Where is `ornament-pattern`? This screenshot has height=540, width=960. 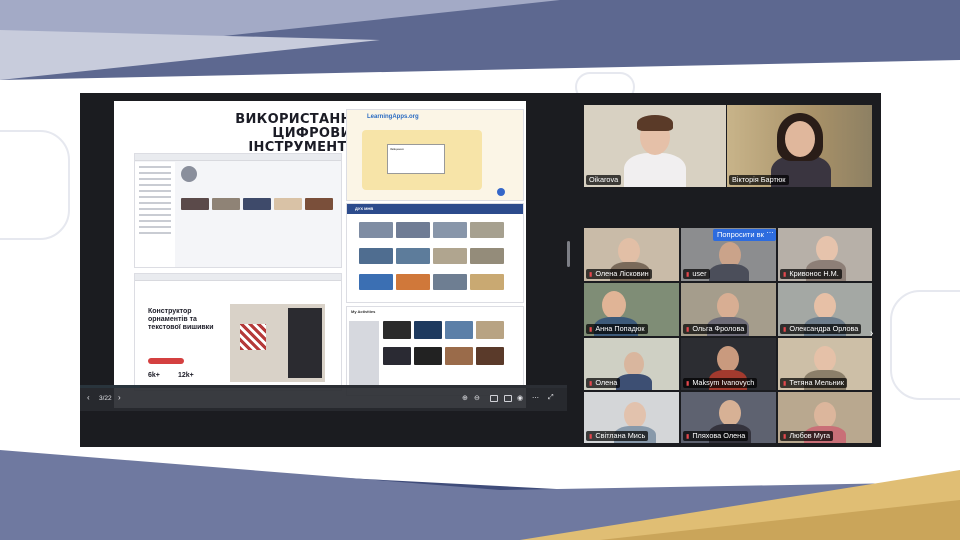
ornament-pattern is located at coordinates (253, 337).